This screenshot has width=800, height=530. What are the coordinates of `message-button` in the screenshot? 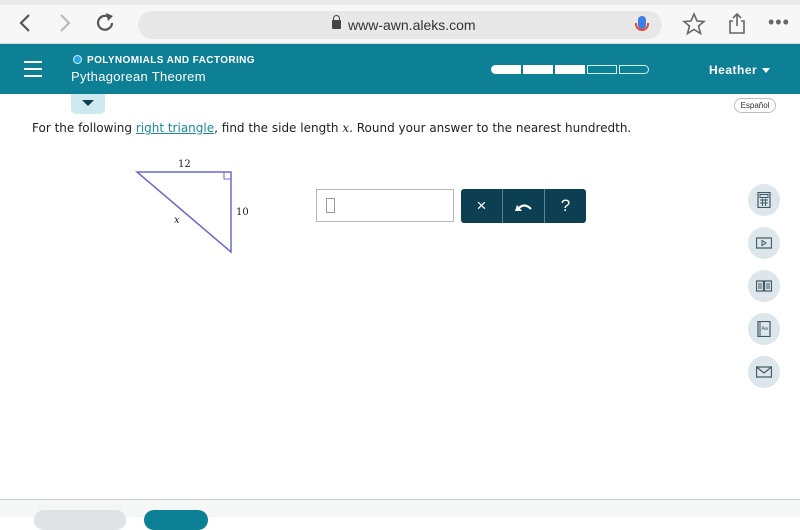 It's located at (764, 372).